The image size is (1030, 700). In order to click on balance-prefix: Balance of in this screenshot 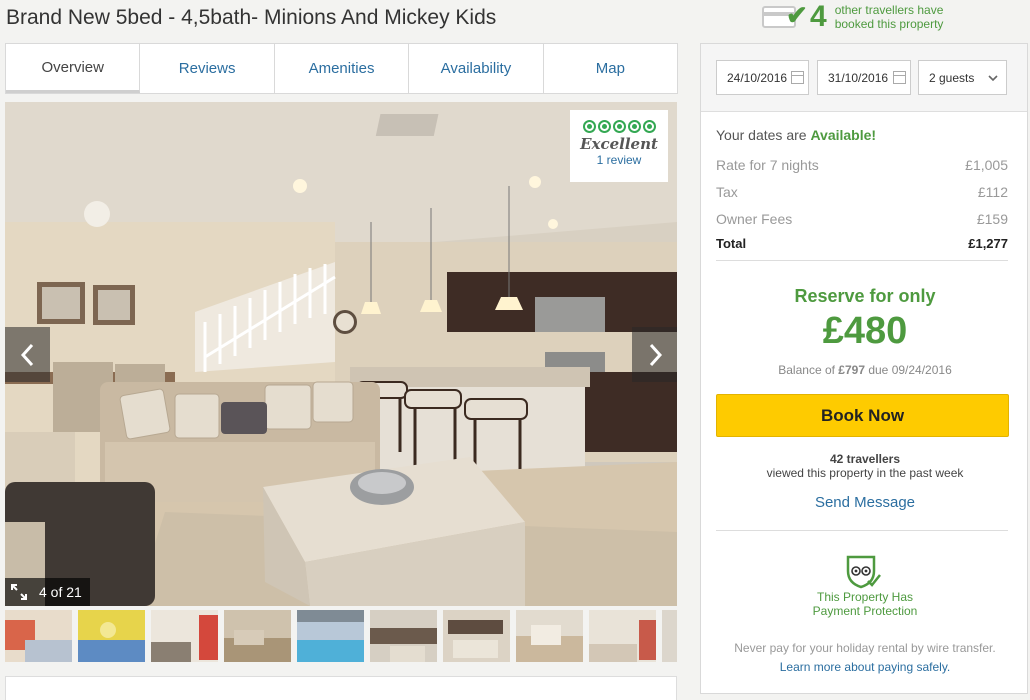, I will do `click(808, 370)`.